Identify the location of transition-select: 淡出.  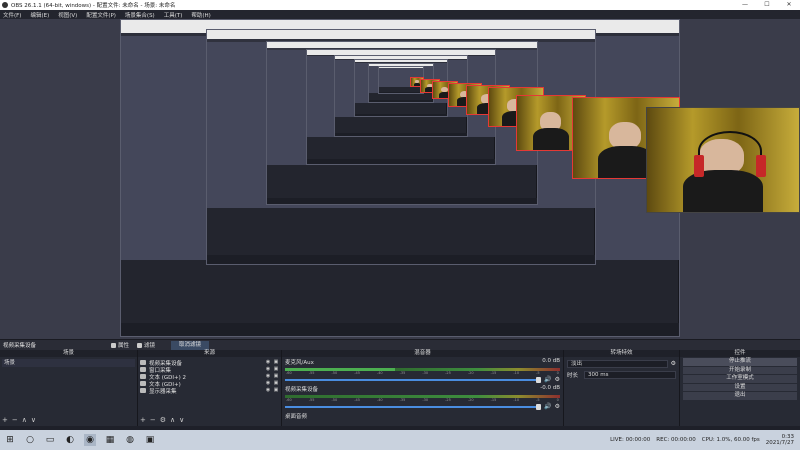
(617, 363).